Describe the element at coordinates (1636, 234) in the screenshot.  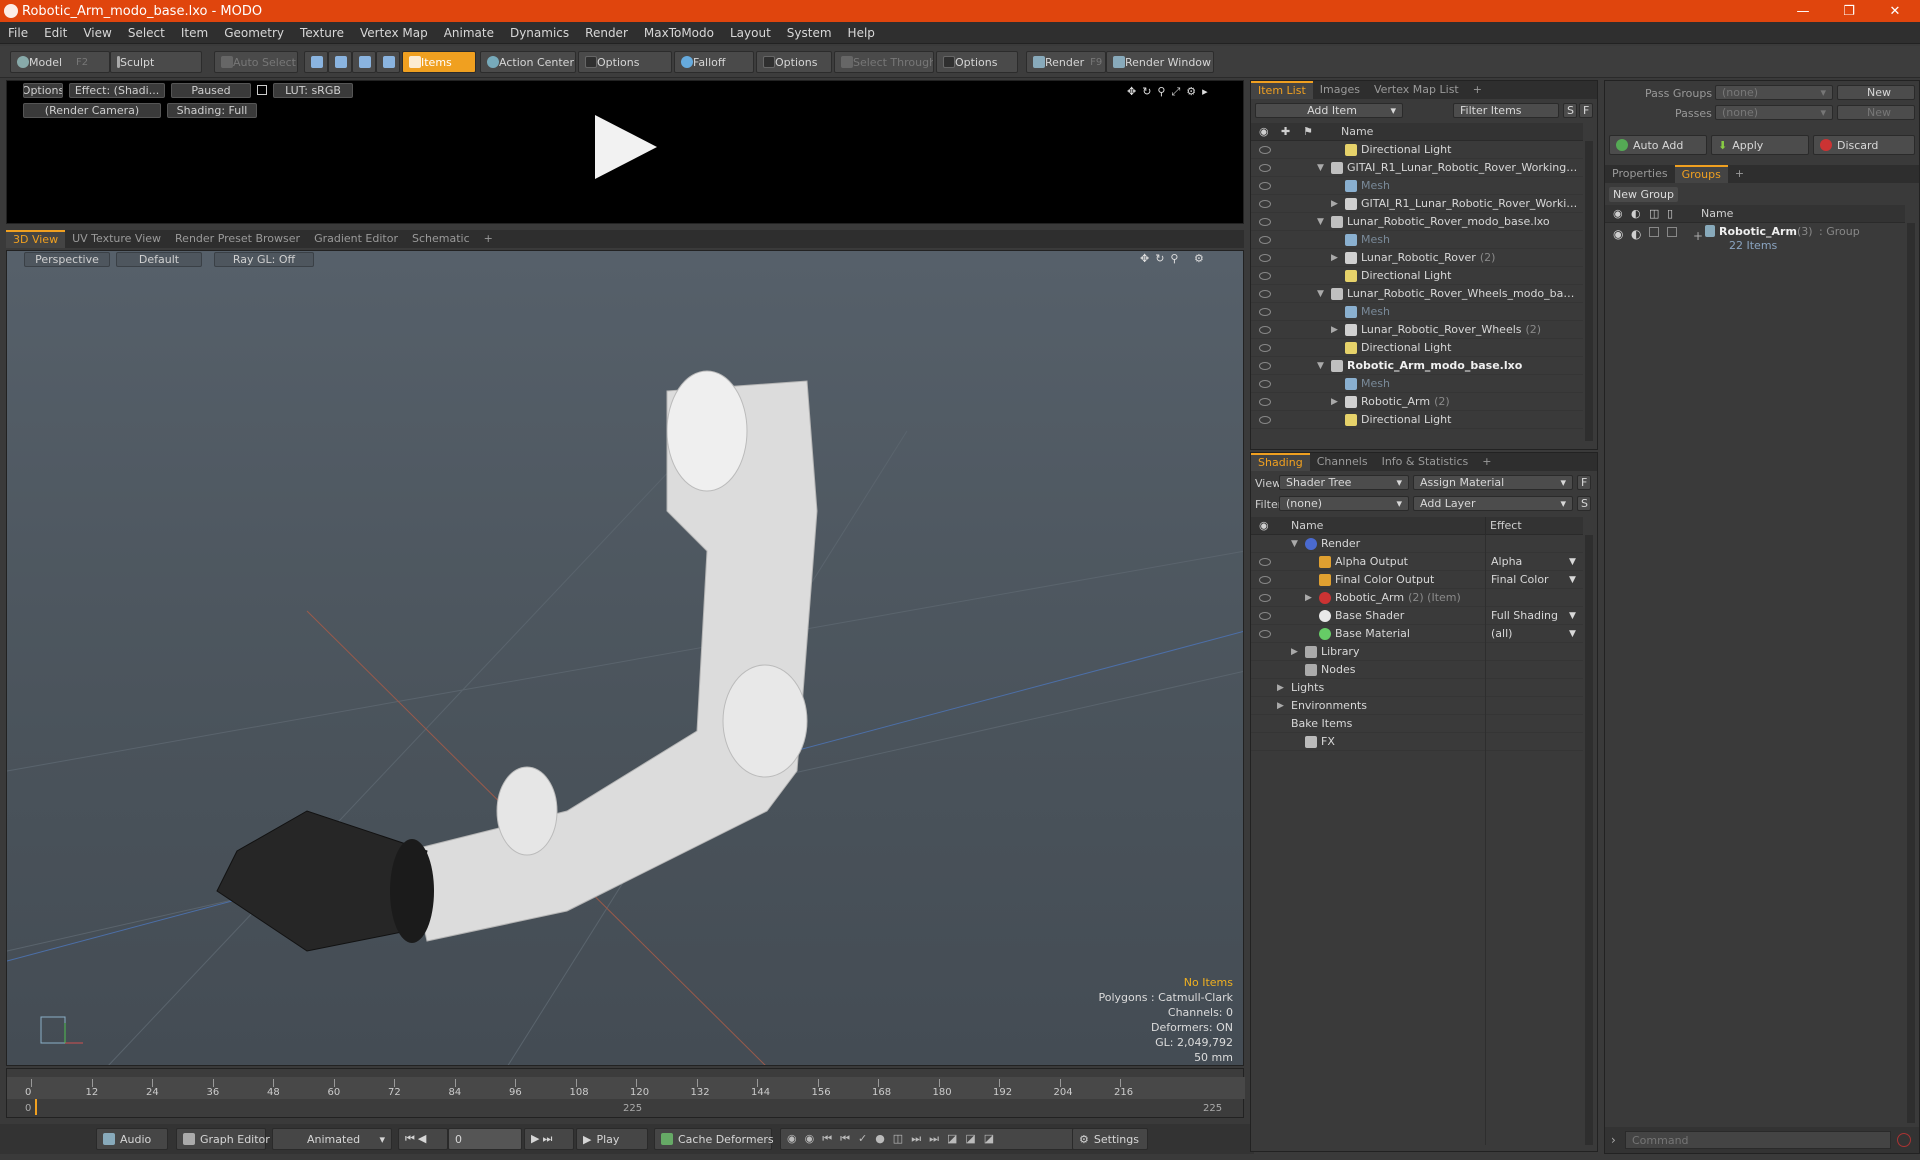
I see `render-toggle-icon: ◐` at that location.